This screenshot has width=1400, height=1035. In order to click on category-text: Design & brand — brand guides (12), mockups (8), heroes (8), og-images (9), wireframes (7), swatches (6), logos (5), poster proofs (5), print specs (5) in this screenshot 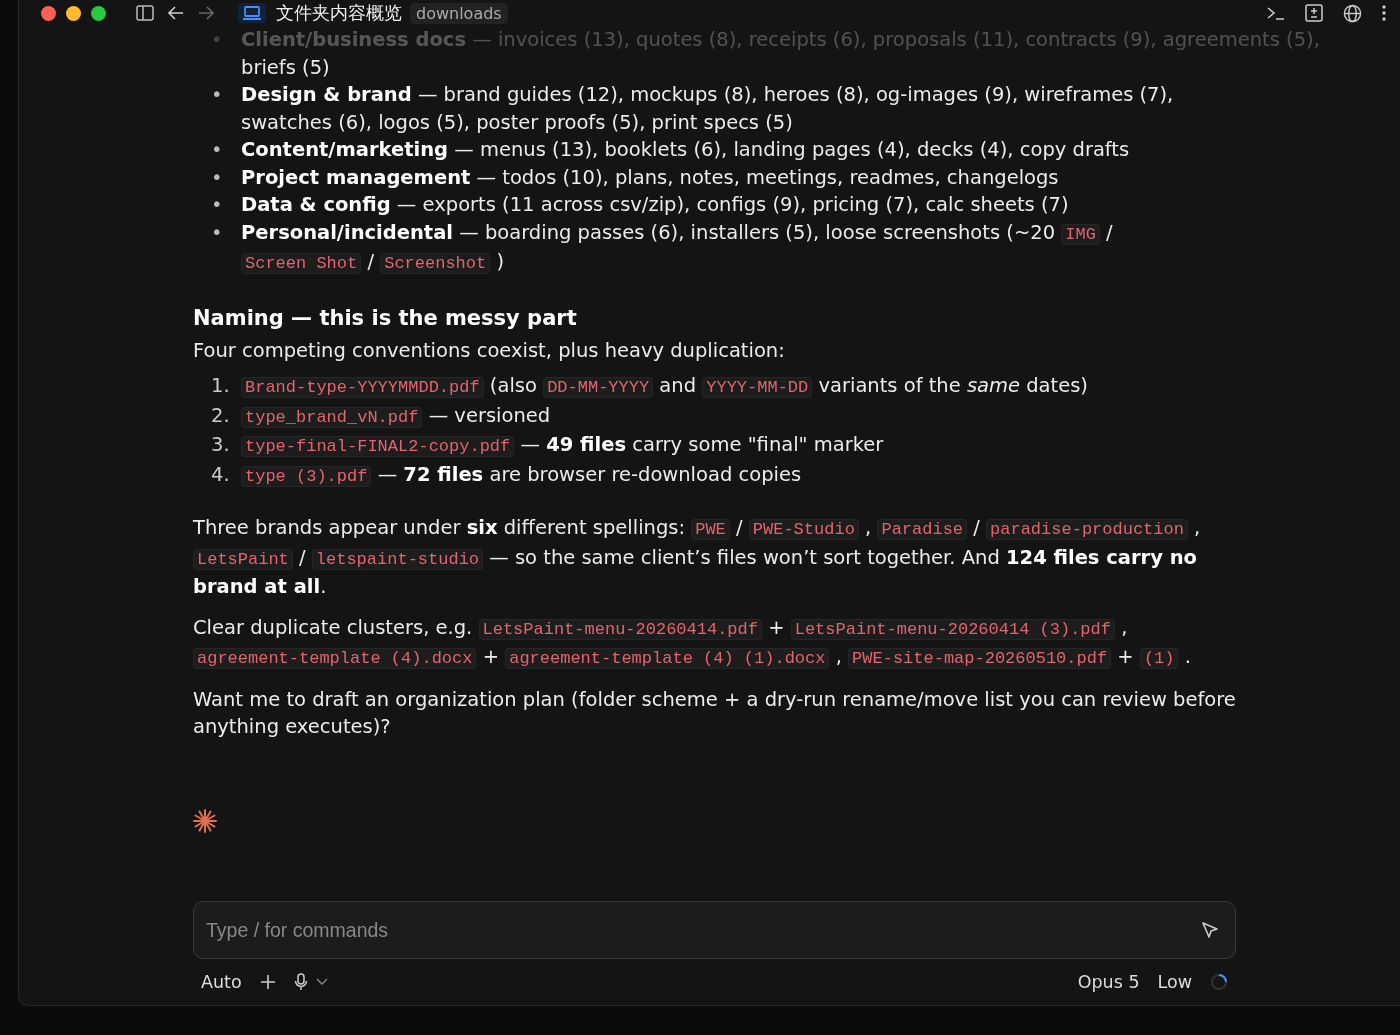, I will do `click(708, 109)`.